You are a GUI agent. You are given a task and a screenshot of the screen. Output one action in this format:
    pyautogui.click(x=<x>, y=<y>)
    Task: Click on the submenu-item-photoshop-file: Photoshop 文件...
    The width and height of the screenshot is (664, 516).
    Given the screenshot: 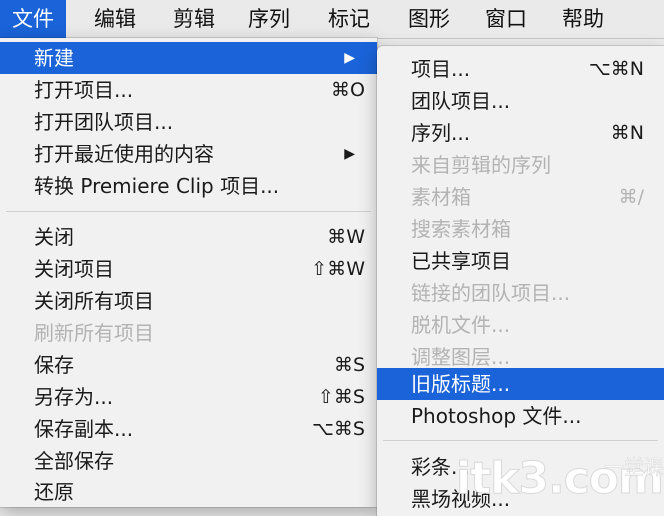 What is the action you would take?
    pyautogui.click(x=520, y=416)
    